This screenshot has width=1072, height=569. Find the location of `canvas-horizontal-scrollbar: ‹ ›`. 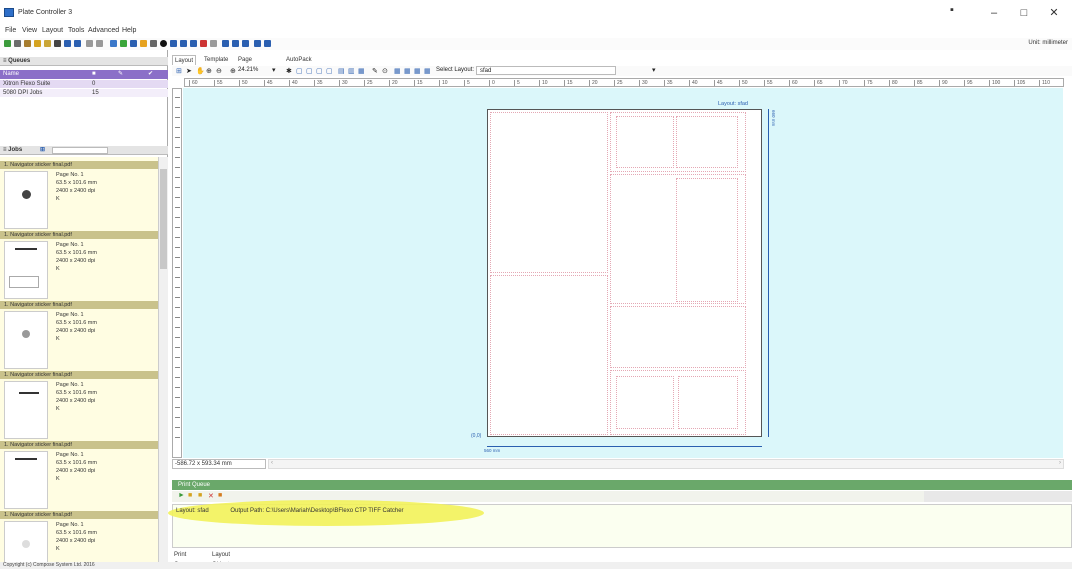

canvas-horizontal-scrollbar: ‹ › is located at coordinates (666, 464).